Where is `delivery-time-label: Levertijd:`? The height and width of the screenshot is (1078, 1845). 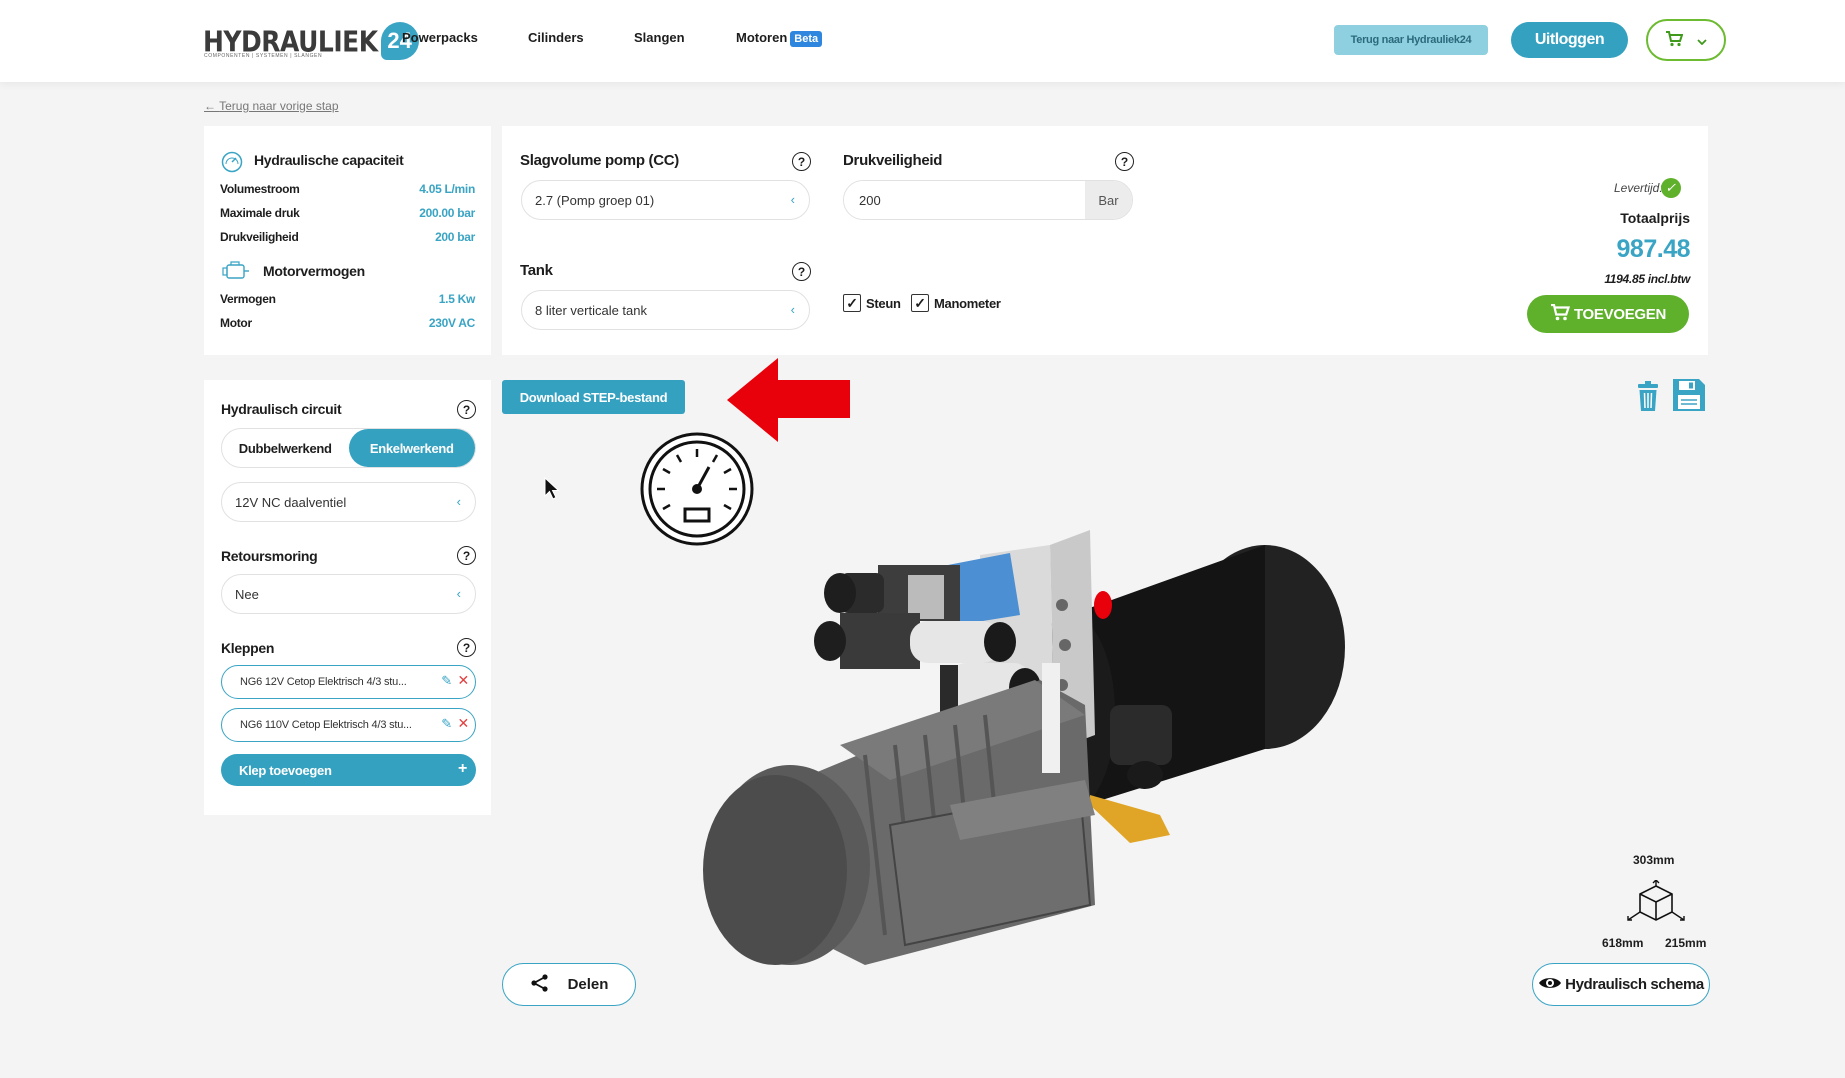 delivery-time-label: Levertijd: is located at coordinates (1638, 188).